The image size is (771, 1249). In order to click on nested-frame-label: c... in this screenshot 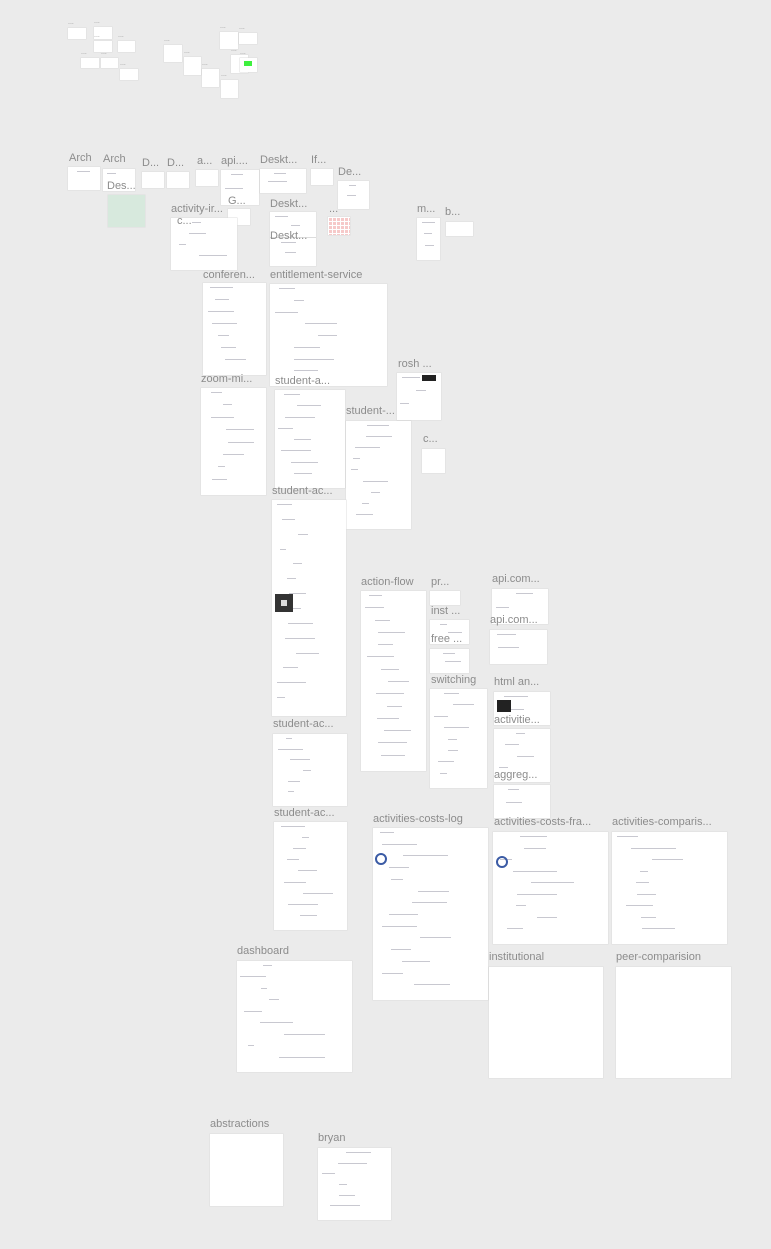, I will do `click(184, 221)`.